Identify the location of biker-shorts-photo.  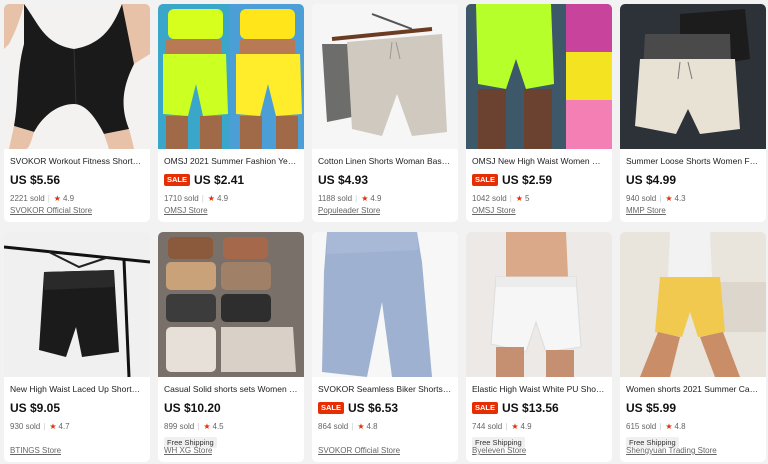
(385, 304).